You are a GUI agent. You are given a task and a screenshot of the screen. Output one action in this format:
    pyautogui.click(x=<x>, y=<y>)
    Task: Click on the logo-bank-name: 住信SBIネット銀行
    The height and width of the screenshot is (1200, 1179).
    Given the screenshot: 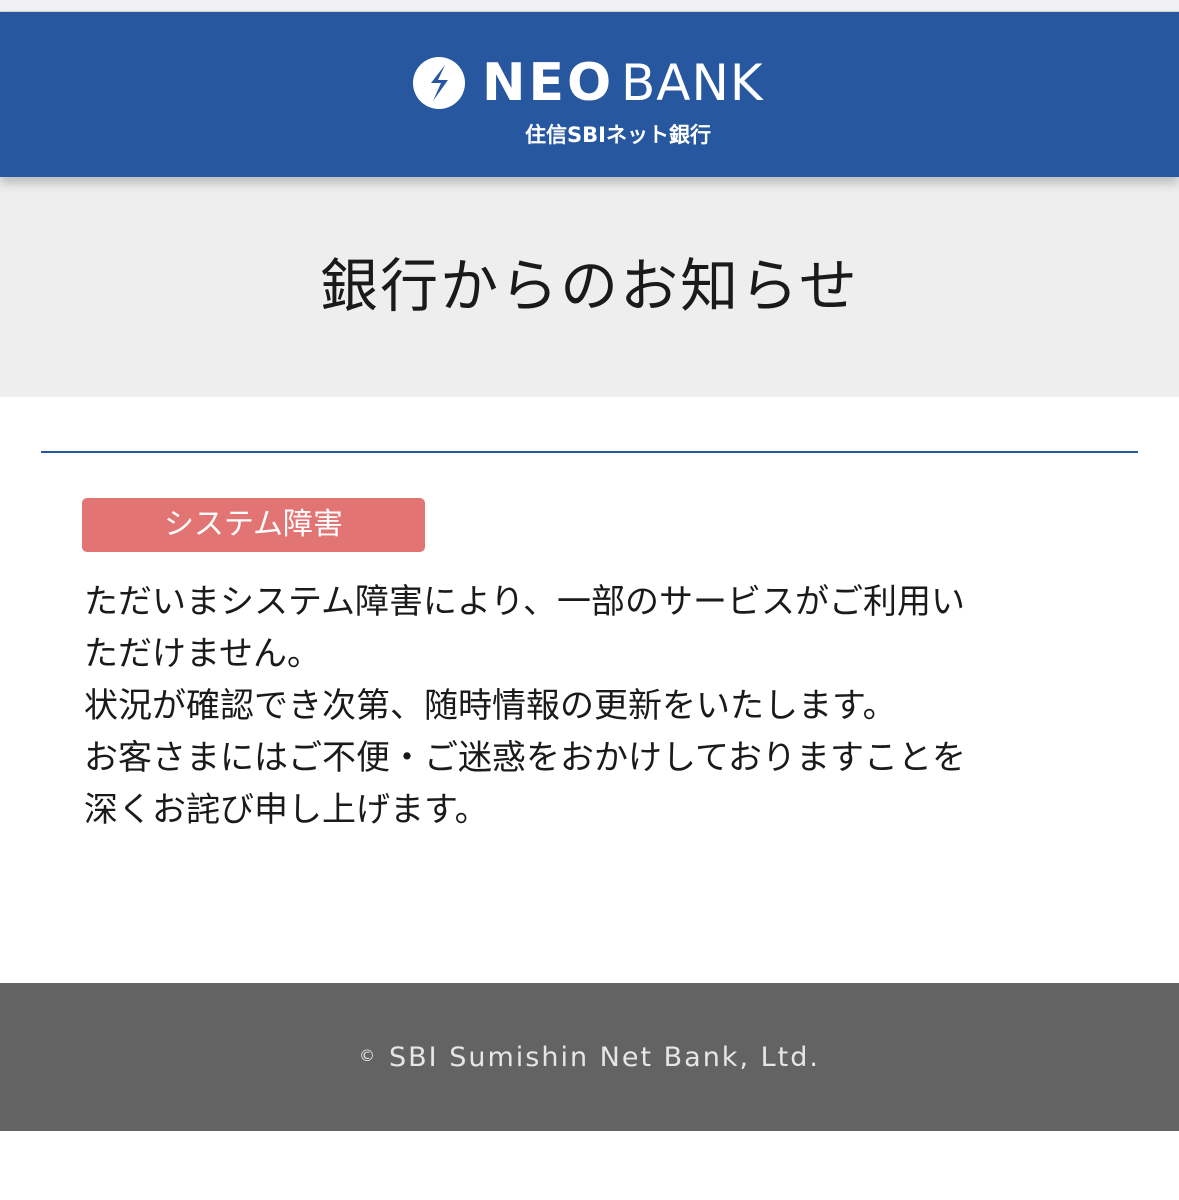 What is the action you would take?
    pyautogui.click(x=618, y=135)
    